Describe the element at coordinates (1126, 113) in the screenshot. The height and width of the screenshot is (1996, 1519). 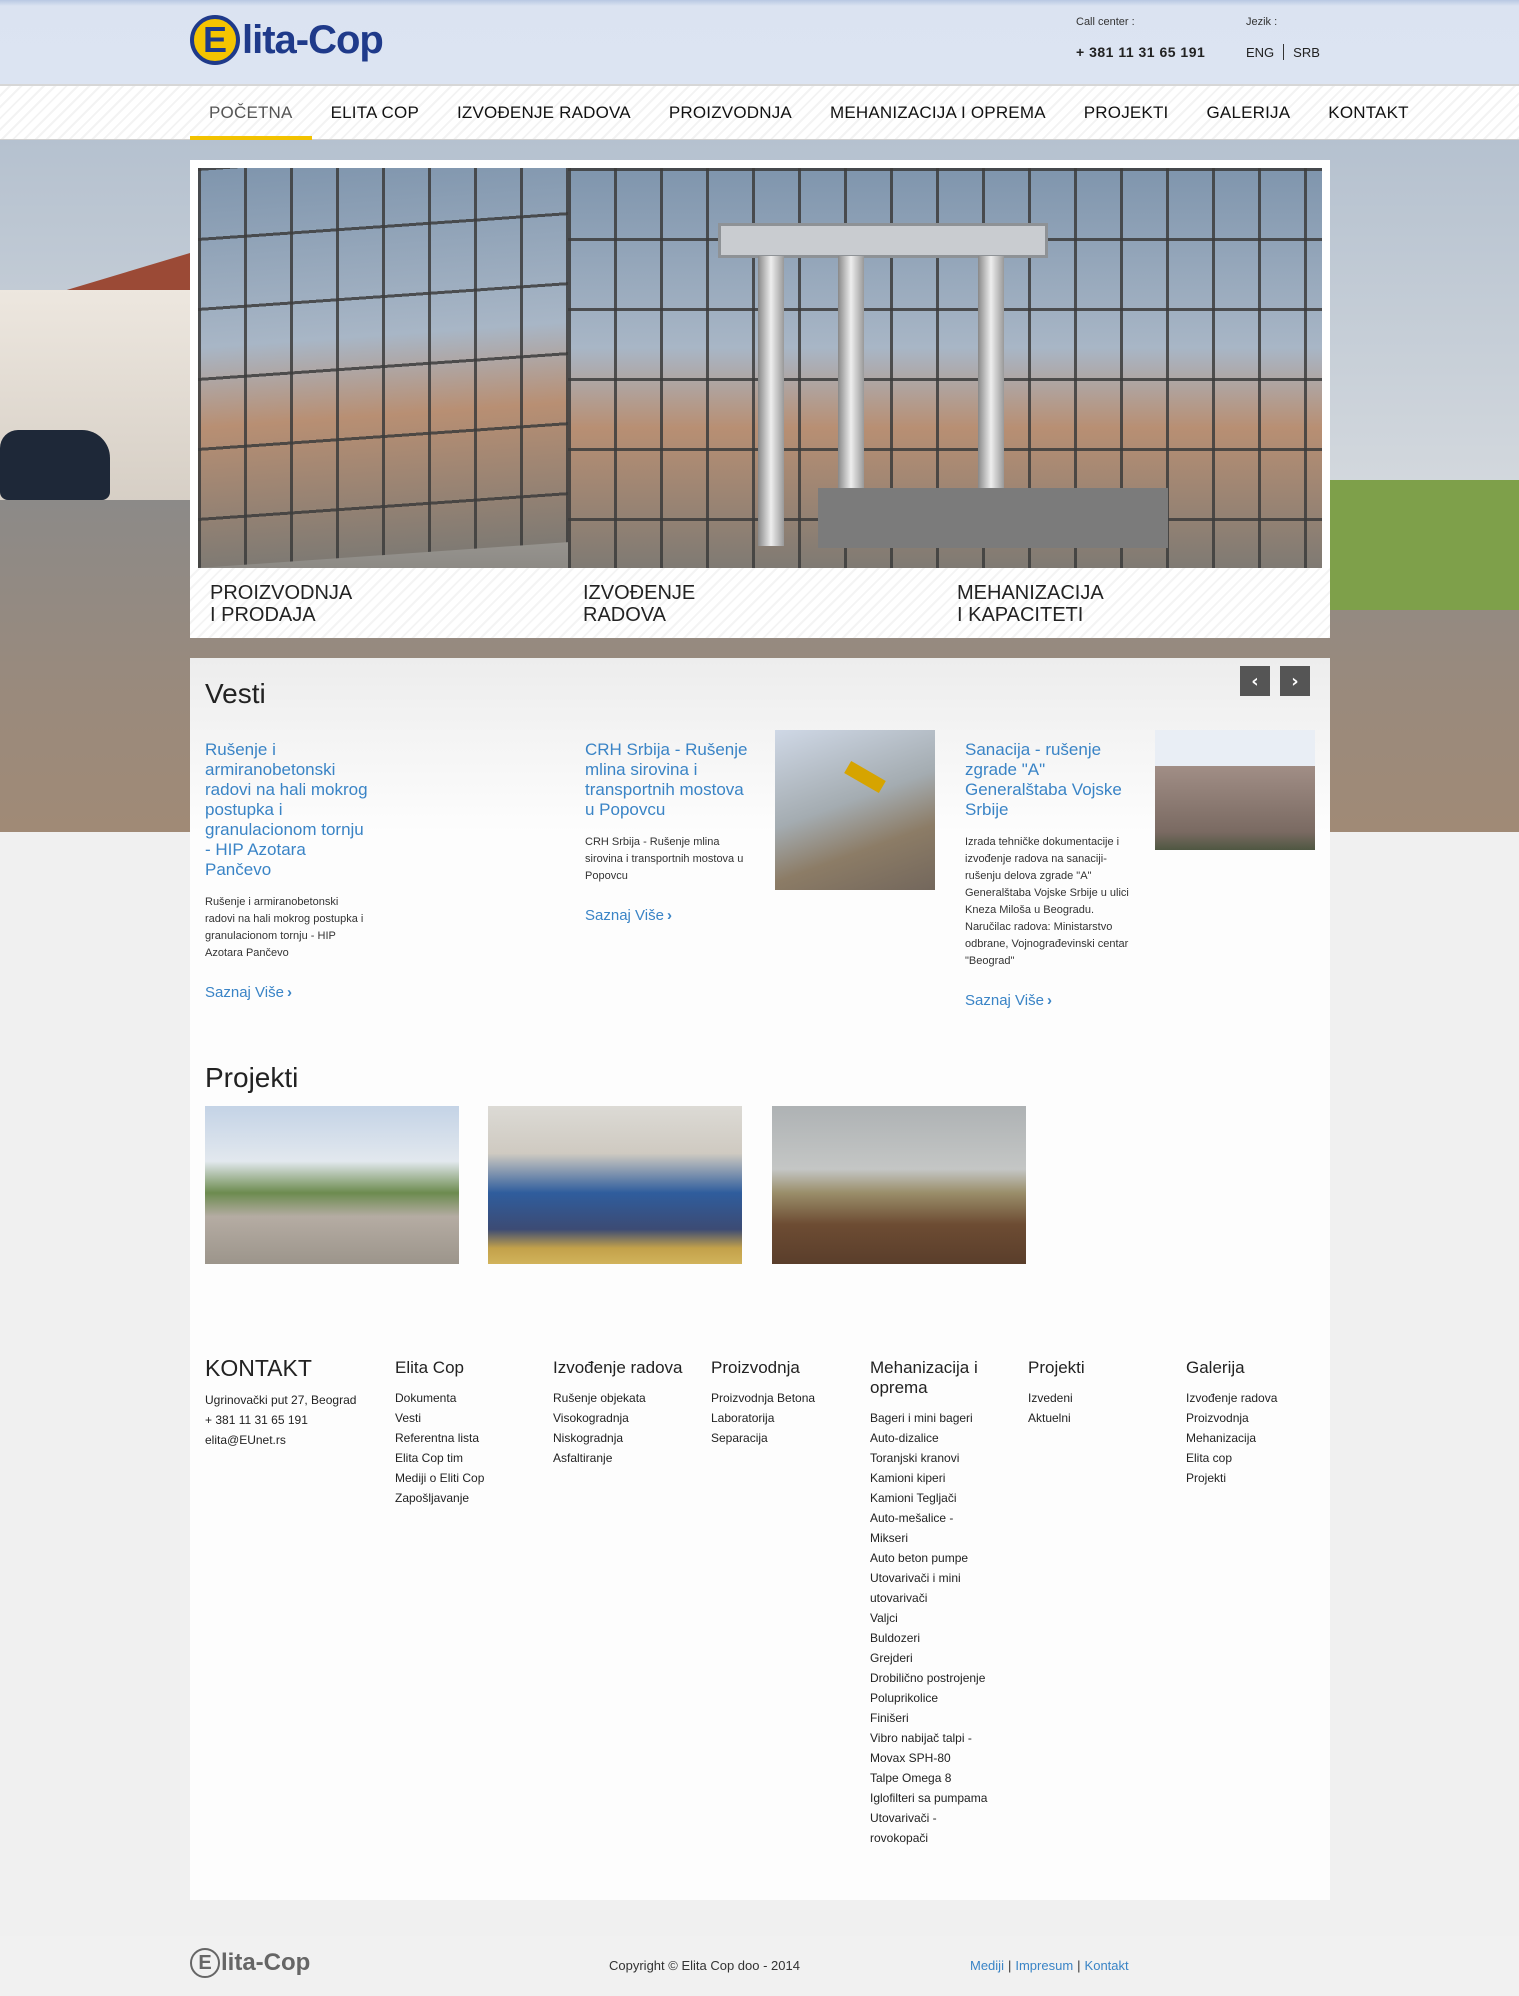
I see `nav-item-projekti: PROJEKTI` at that location.